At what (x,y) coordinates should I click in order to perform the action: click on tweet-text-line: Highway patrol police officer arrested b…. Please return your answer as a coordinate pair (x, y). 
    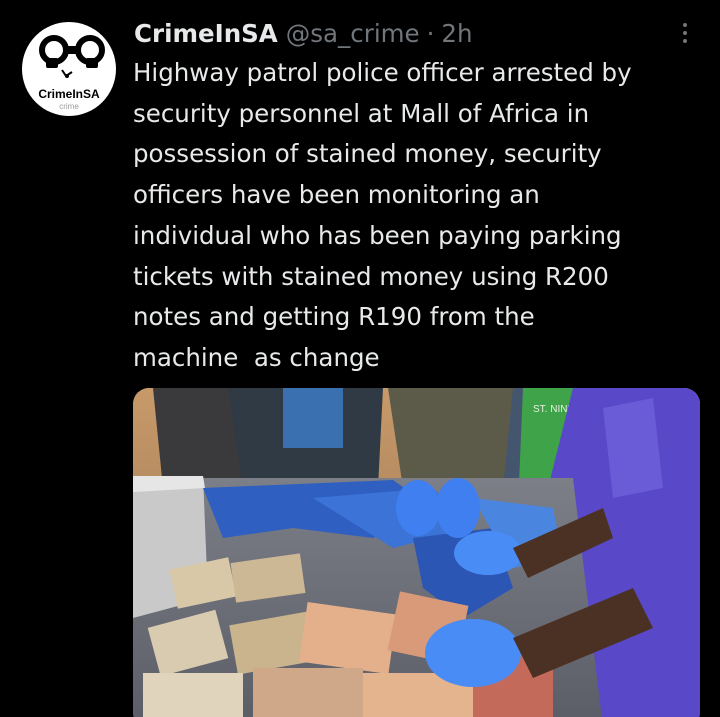
    Looking at the image, I should click on (382, 72).